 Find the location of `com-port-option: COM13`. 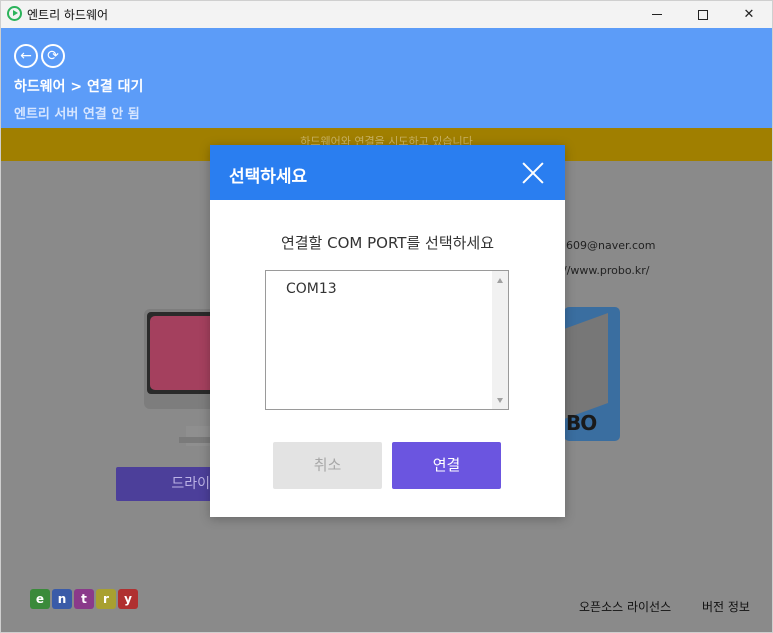

com-port-option: COM13 is located at coordinates (311, 289).